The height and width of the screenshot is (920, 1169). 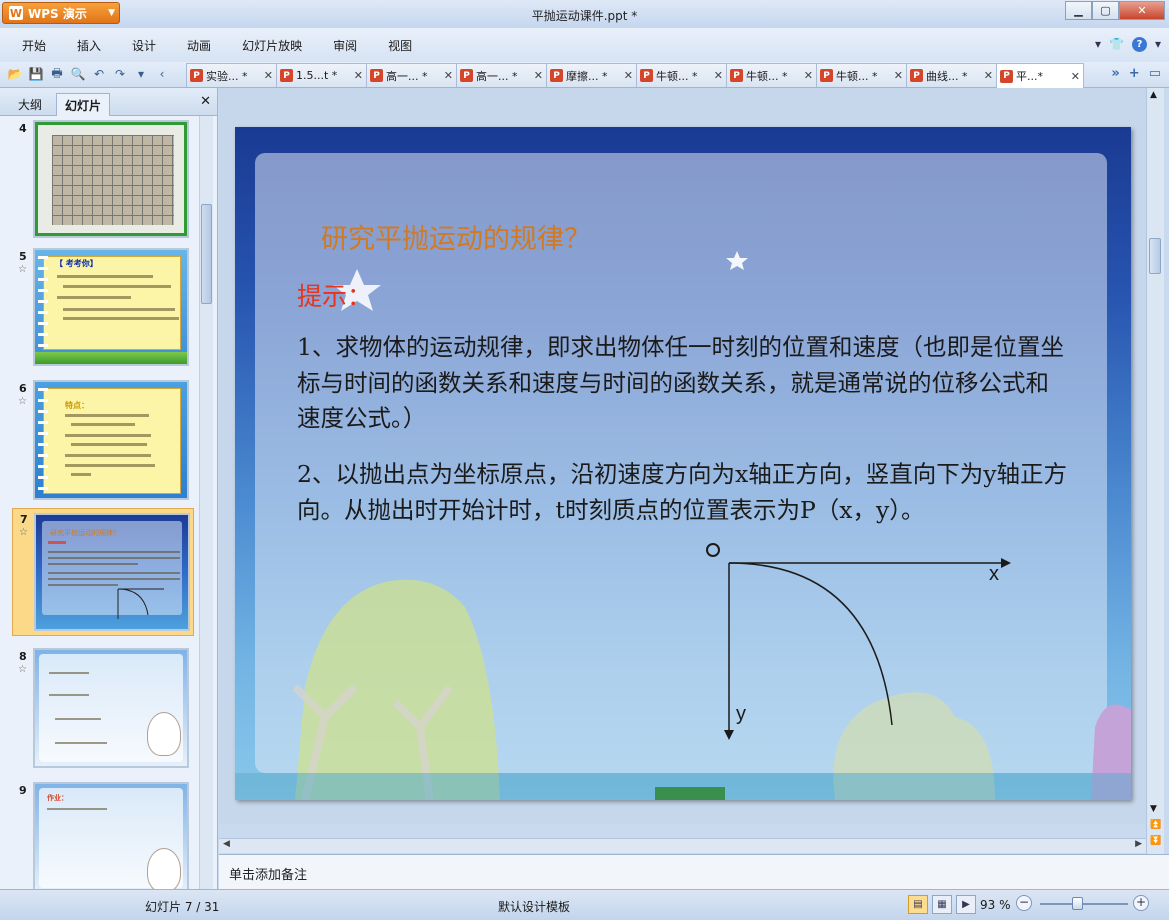 What do you see at coordinates (268, 875) in the screenshot?
I see `notes-placeholder: 单击添加备注` at bounding box center [268, 875].